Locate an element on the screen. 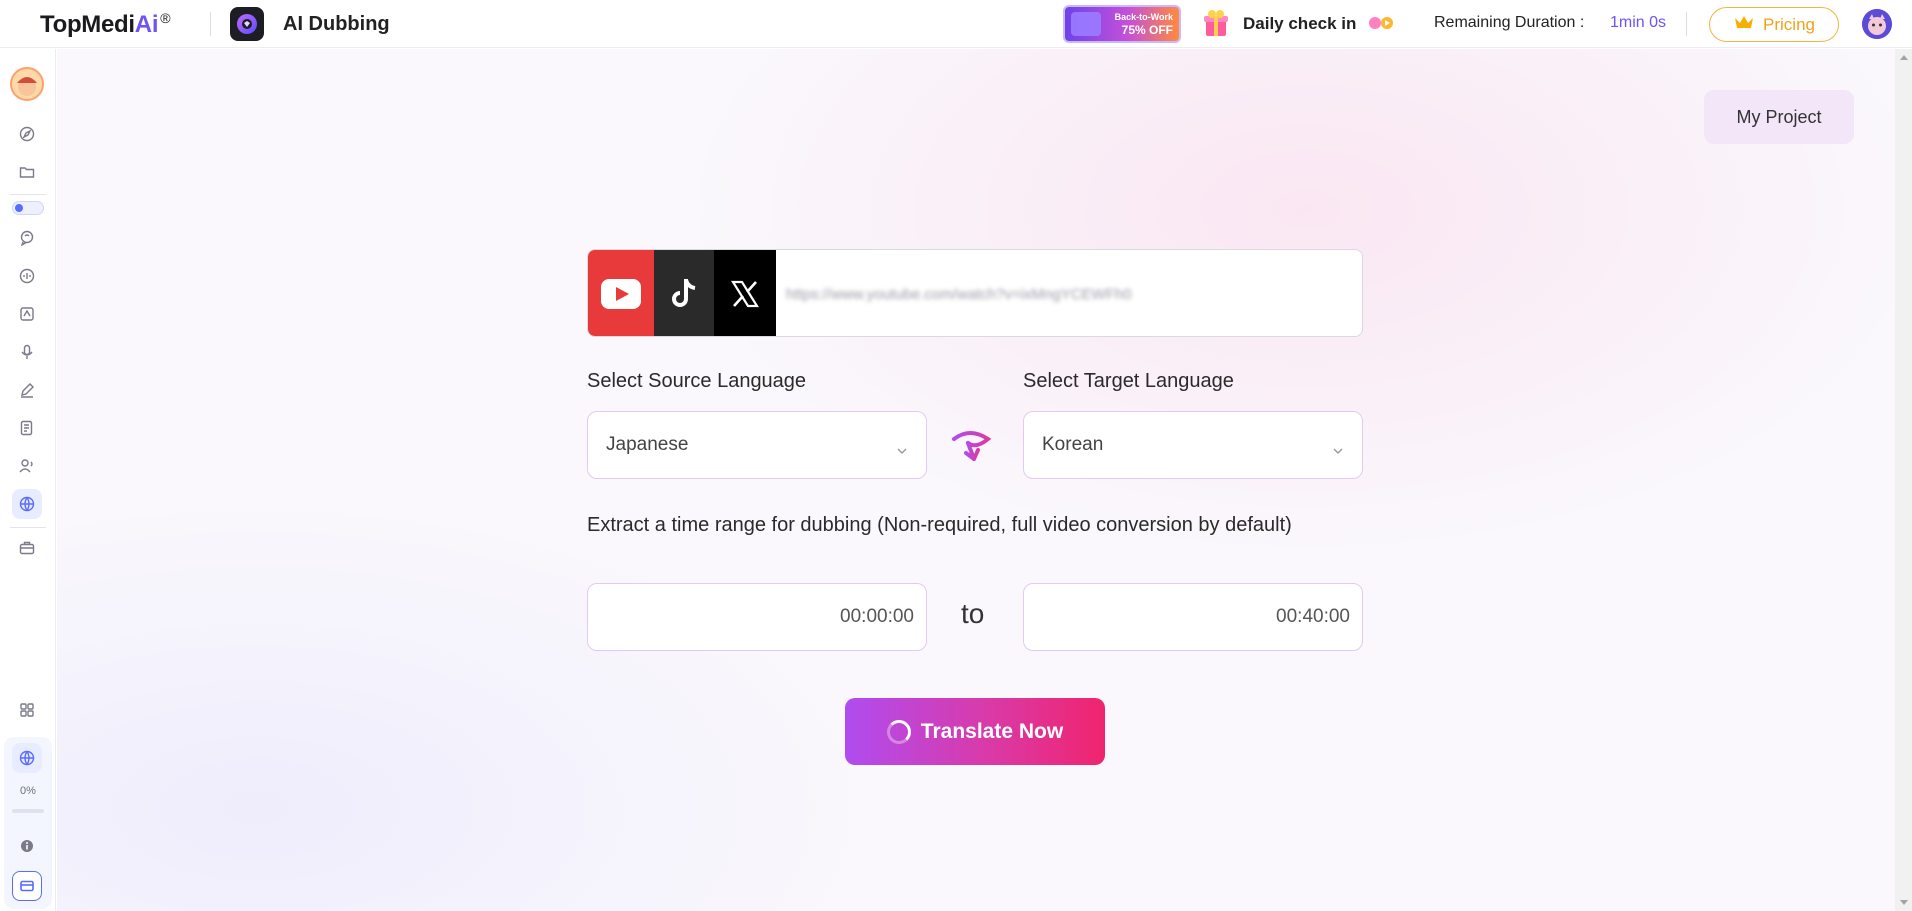 The image size is (1912, 911). vertical-scrollbar is located at coordinates (1903, 480).